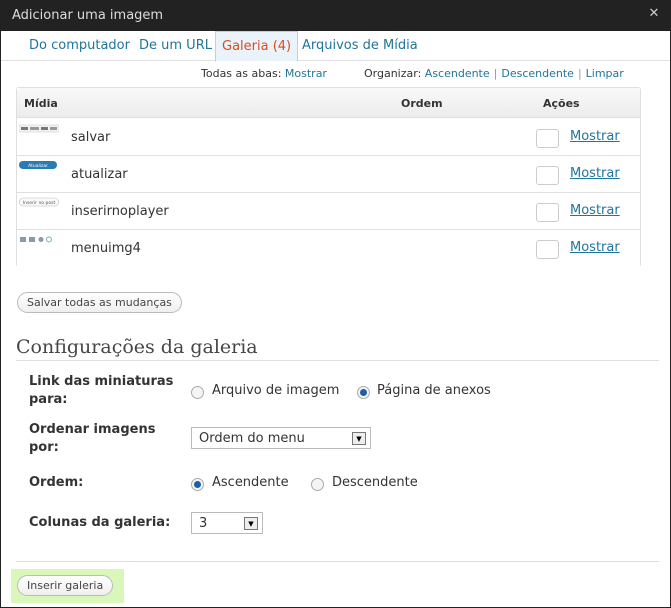 The height and width of the screenshot is (608, 671). I want to click on table-row: Inserir no post inserirnoplayer Mostrar, so click(328, 211).